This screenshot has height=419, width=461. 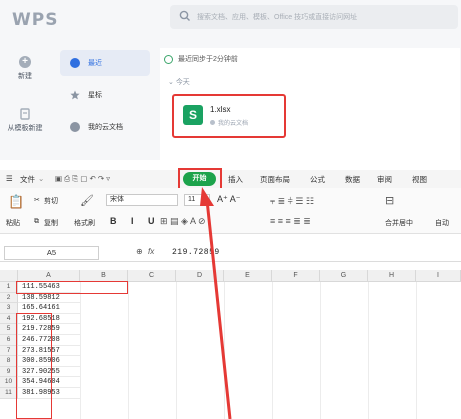 I want to click on highlight-box-a1, so click(x=72, y=287).